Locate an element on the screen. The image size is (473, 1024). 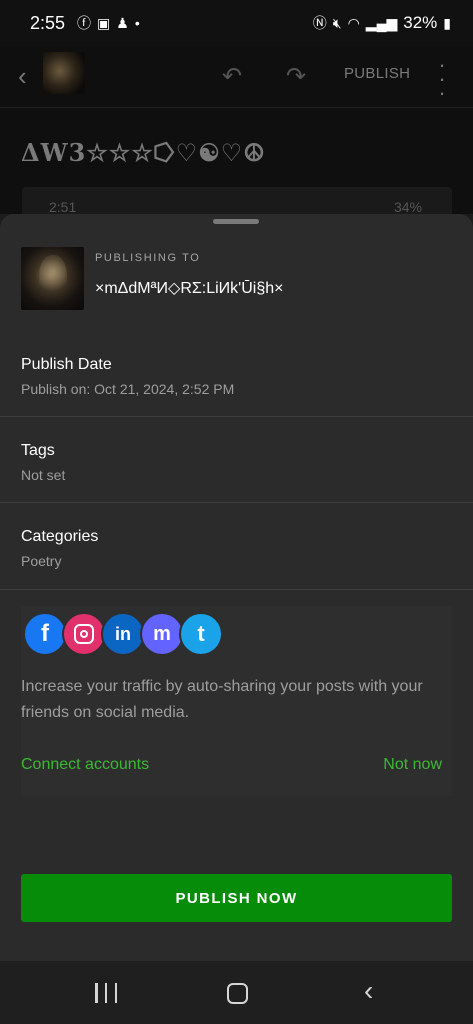
sheet-drag-handle is located at coordinates (236, 221).